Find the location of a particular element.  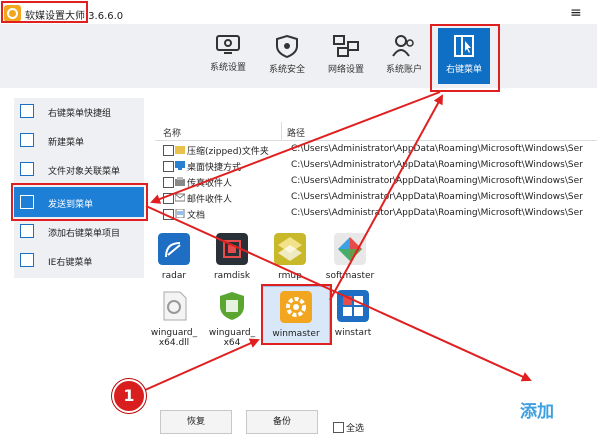

softmaster-icon is located at coordinates (350, 249).